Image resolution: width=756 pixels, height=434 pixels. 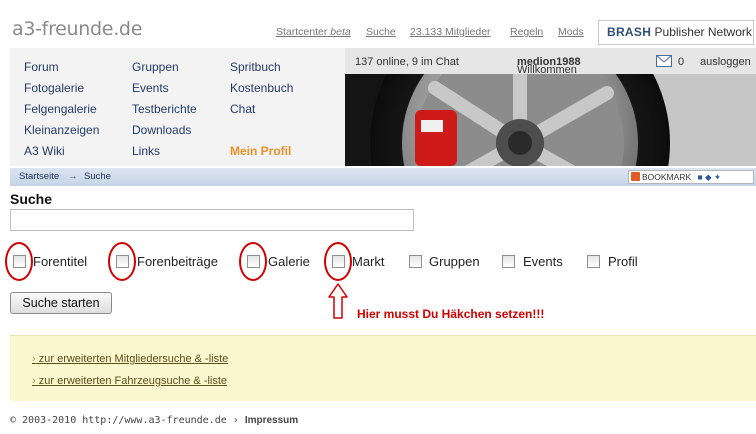 What do you see at coordinates (161, 130) in the screenshot?
I see `nav-downloads: Downloads` at bounding box center [161, 130].